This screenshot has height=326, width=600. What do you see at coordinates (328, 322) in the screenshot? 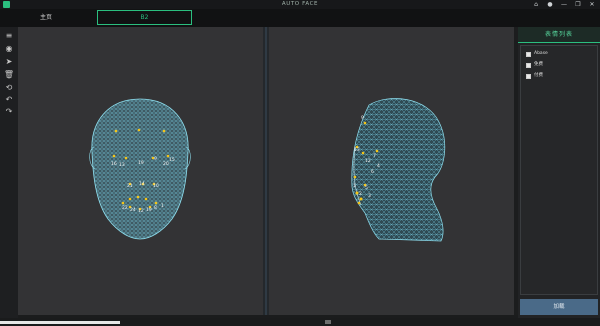
I see `status-indicator` at bounding box center [328, 322].